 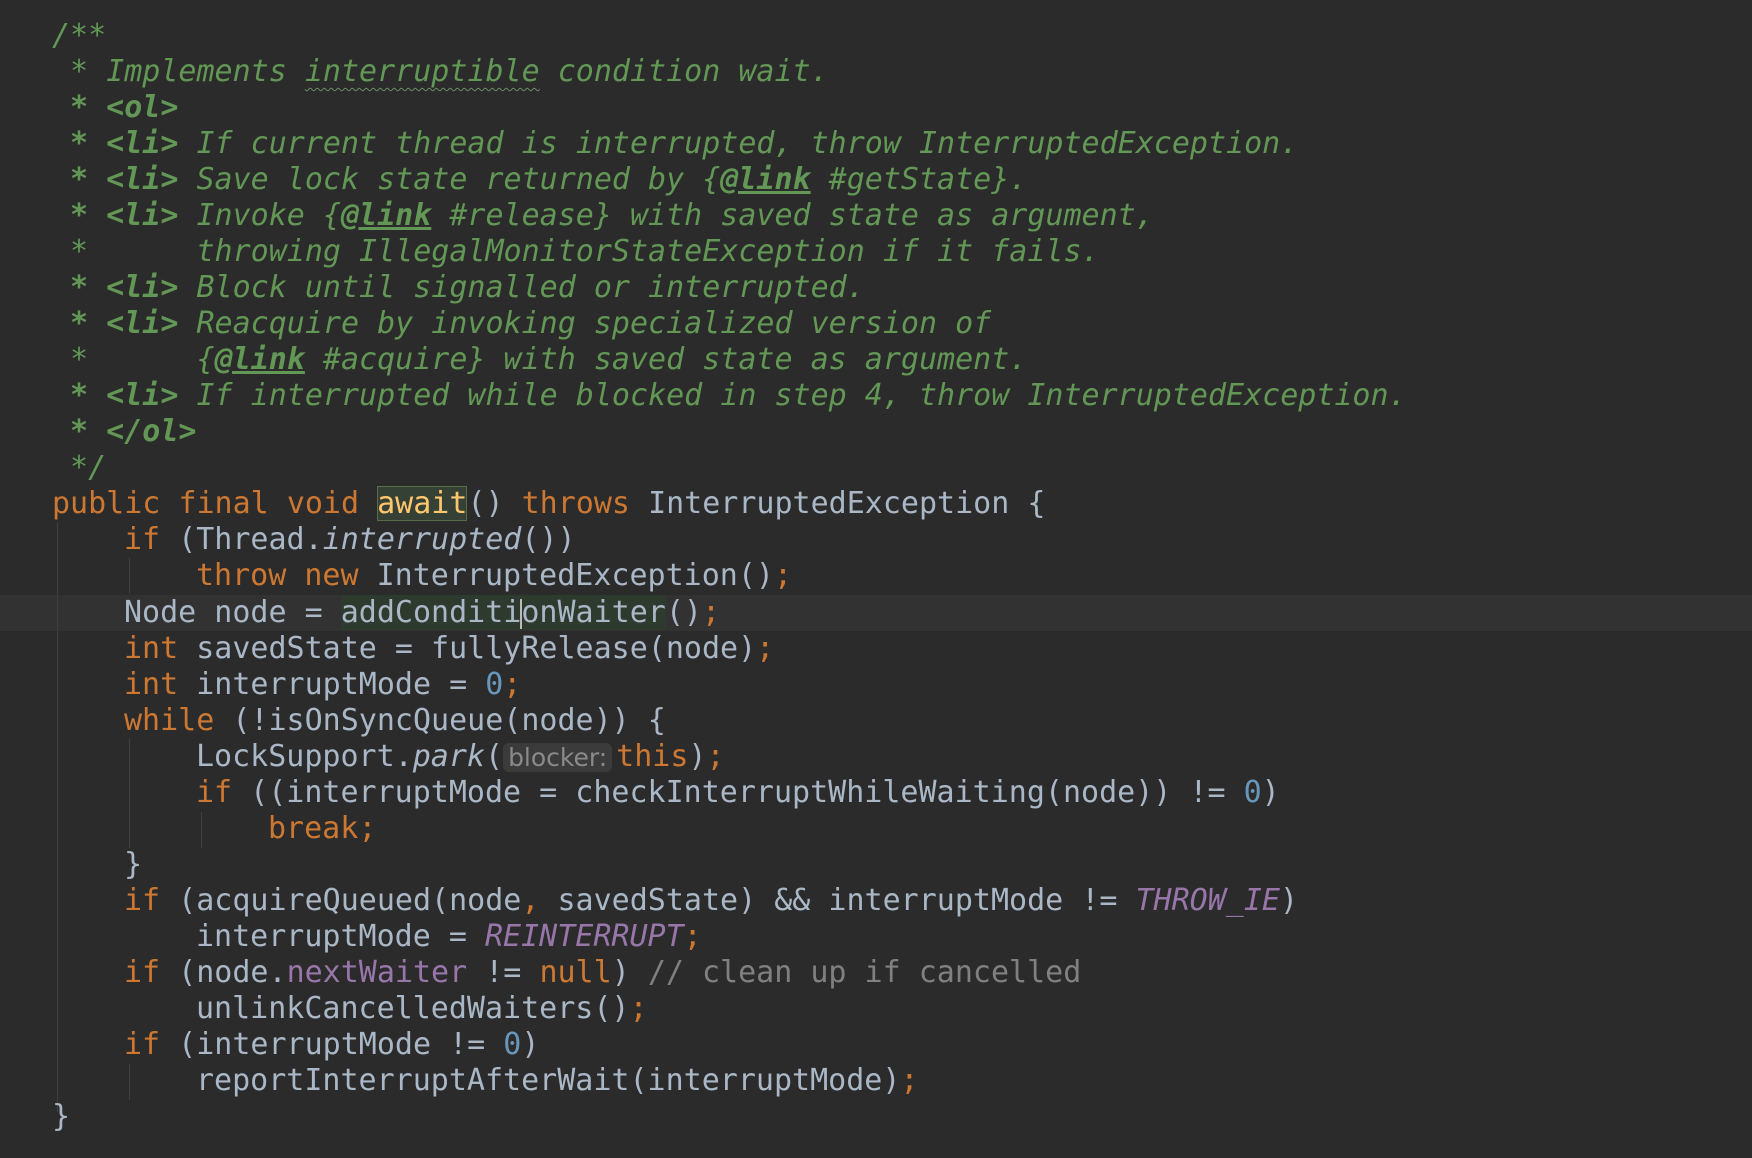 What do you see at coordinates (460, 756) in the screenshot?
I see `code-line: LockSupport.park(blocker: this);` at bounding box center [460, 756].